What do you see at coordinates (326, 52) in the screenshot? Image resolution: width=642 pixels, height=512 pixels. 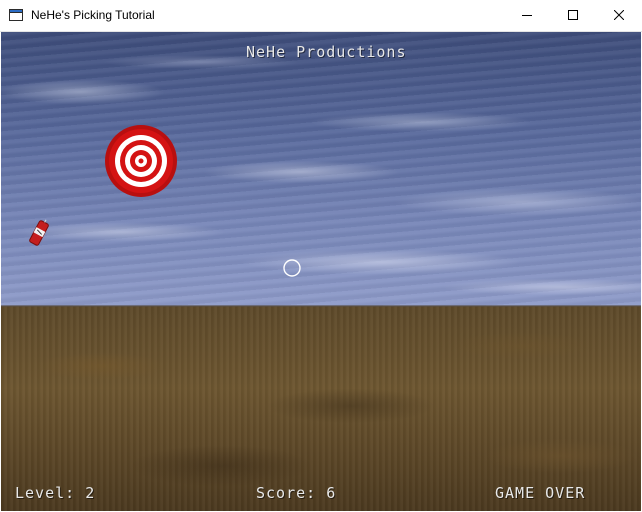 I see `hud-title: NeHe Productions` at bounding box center [326, 52].